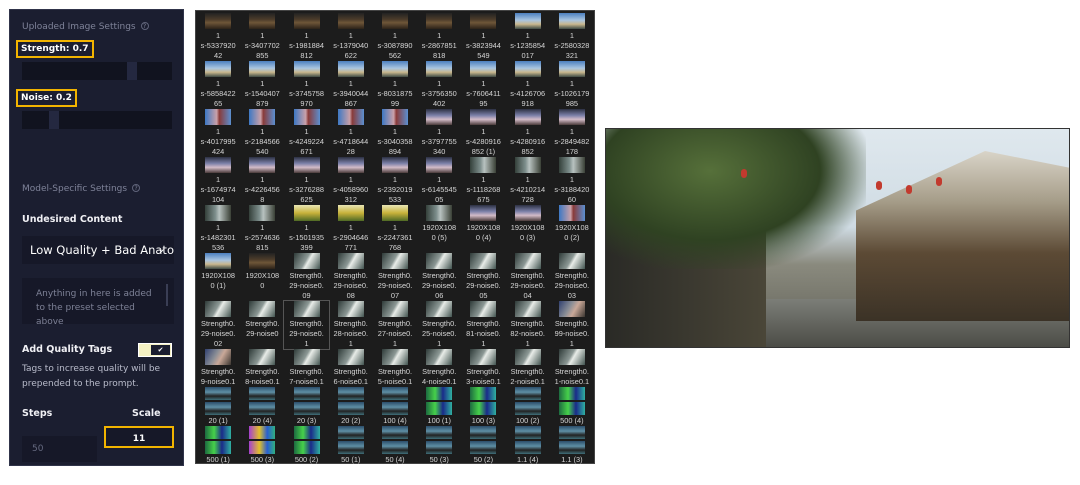  Describe the element at coordinates (262, 445) in the screenshot. I see `file-item: 500 (3)` at that location.